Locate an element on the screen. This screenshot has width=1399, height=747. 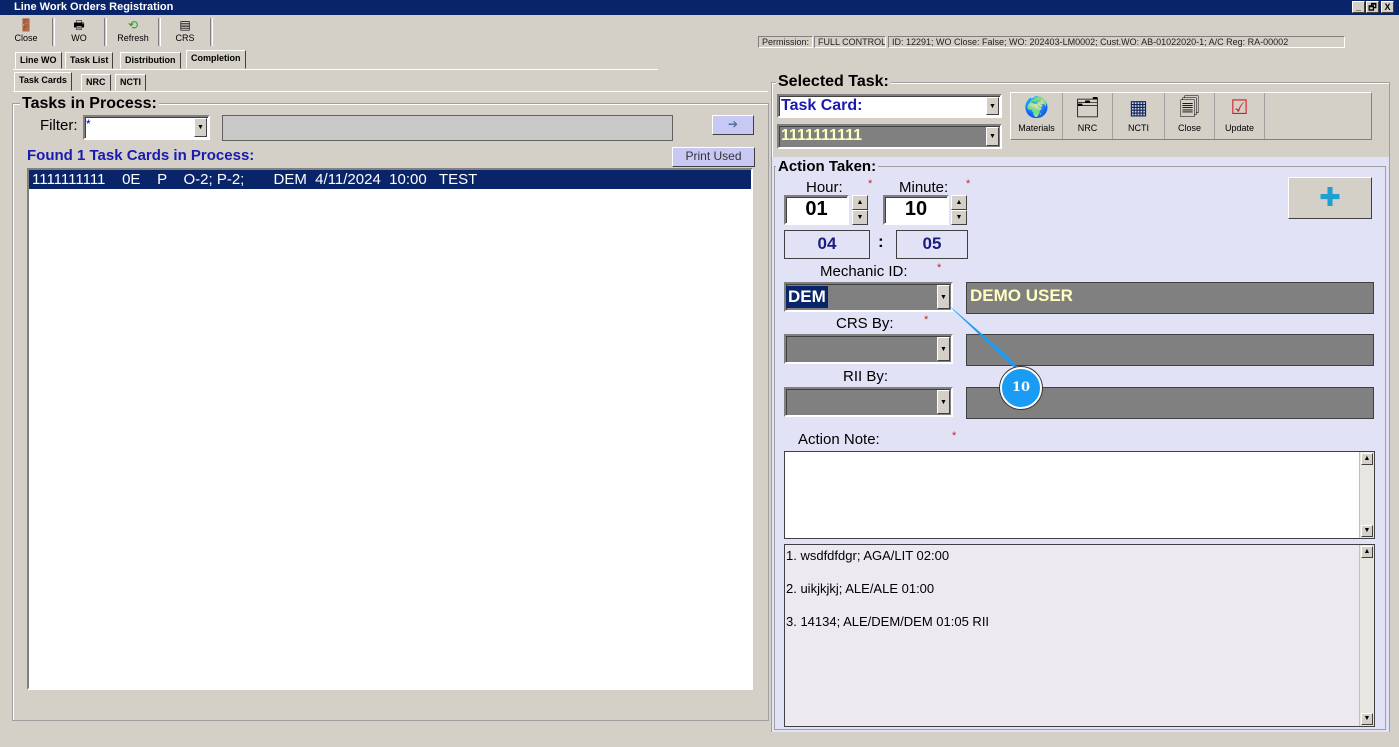
plus-icon: ✚ is located at coordinates (1330, 197).